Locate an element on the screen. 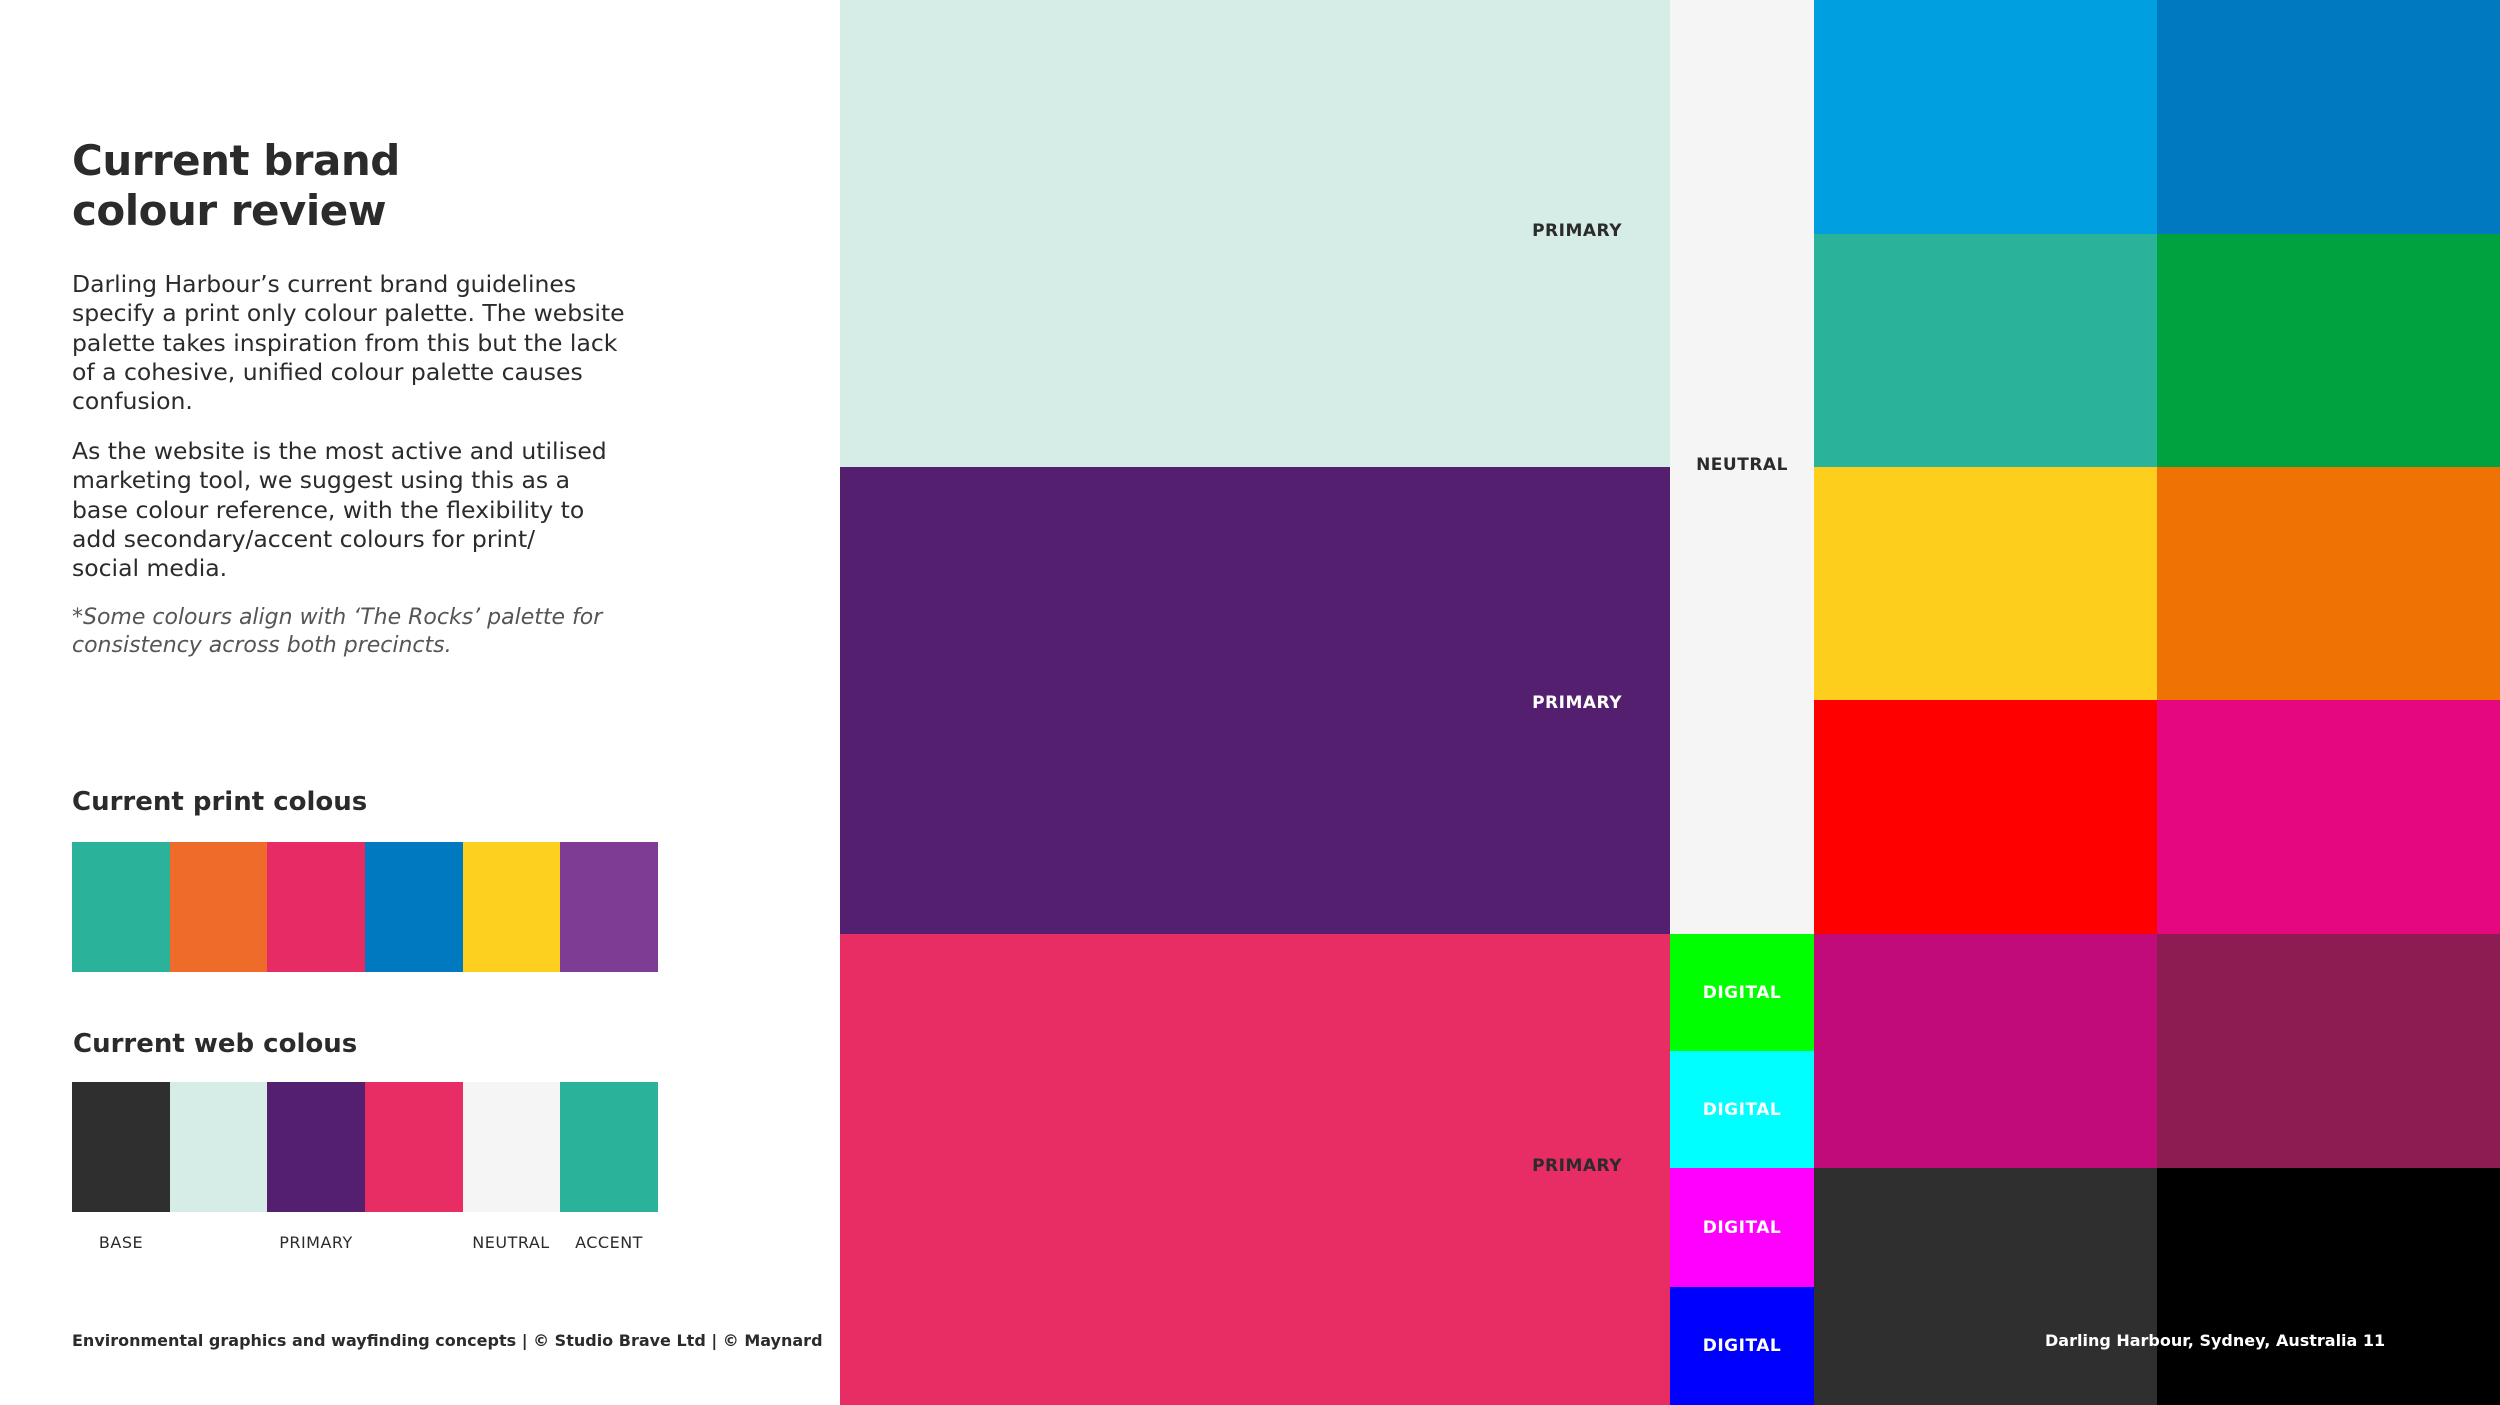  web-swatch-label-neutral: NEUTRAL is located at coordinates (511, 1242).